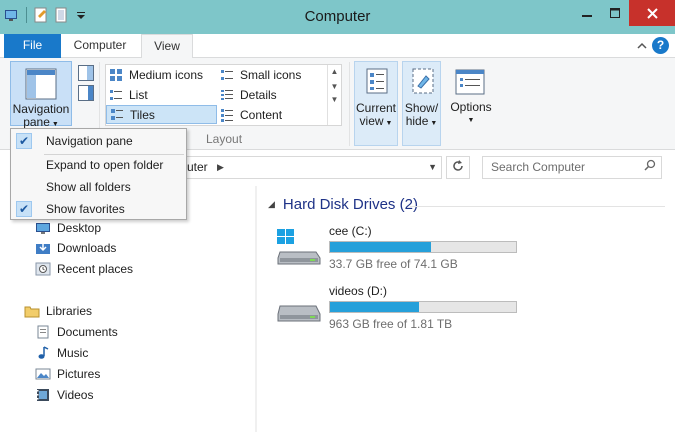 The width and height of the screenshot is (675, 432). Describe the element at coordinates (572, 167) in the screenshot. I see `search-input: Search Computer` at that location.